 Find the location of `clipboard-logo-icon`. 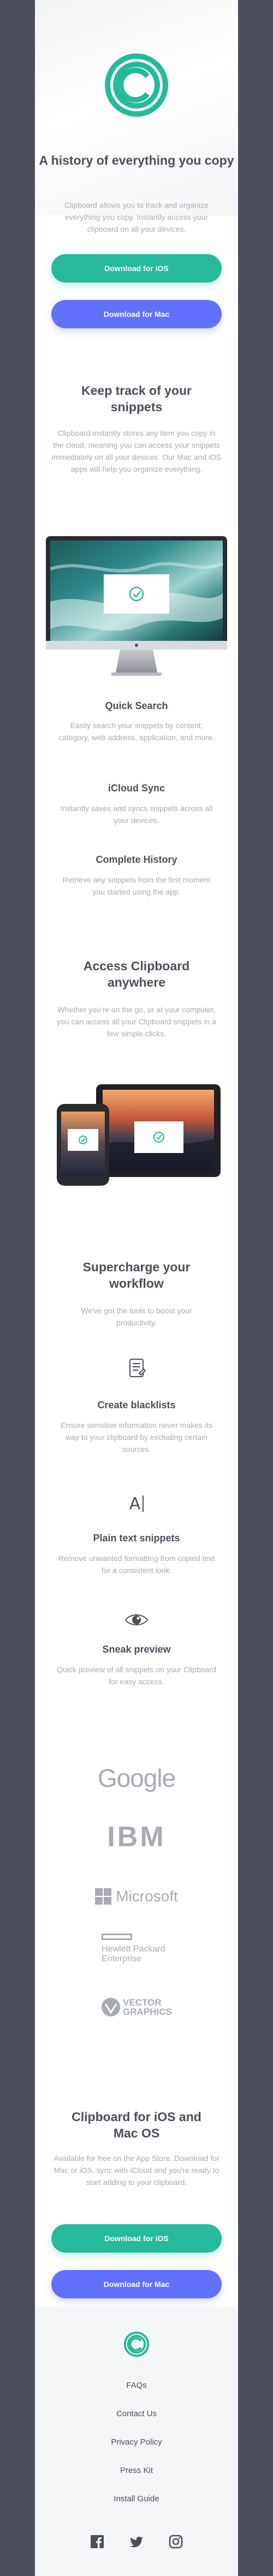

clipboard-logo-icon is located at coordinates (136, 85).